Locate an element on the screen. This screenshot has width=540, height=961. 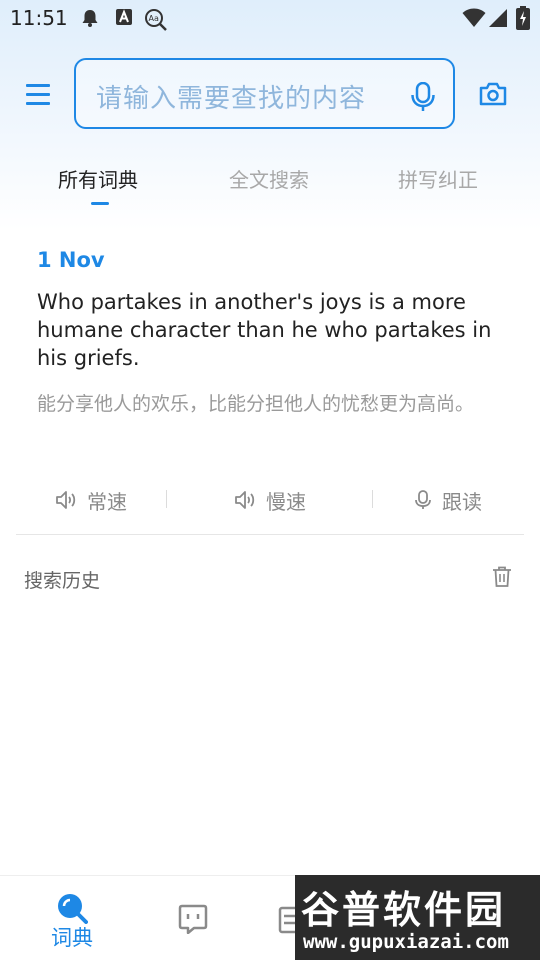
signal-icon is located at coordinates (498, 18).